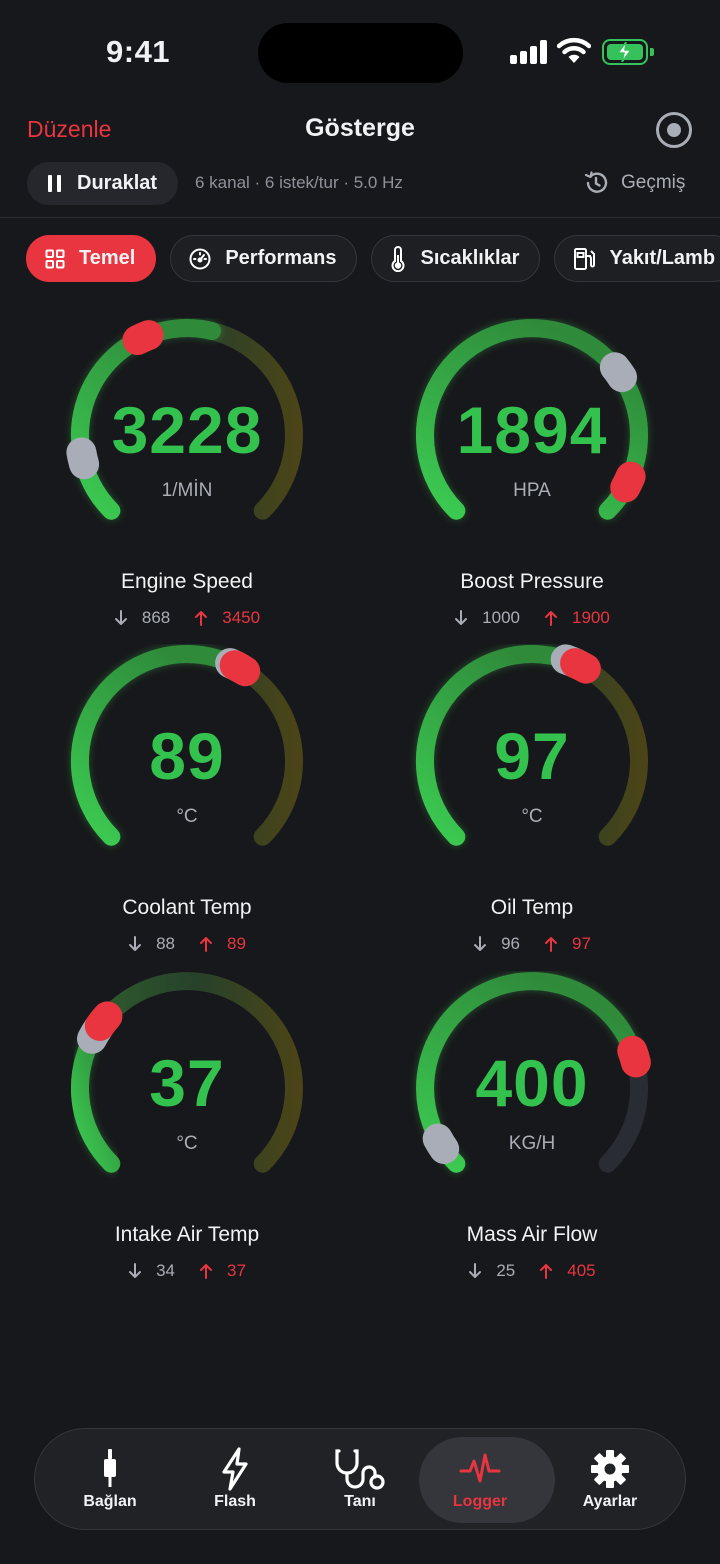 This screenshot has height=1564, width=720. What do you see at coordinates (187, 1271) in the screenshot?
I see `gauge-min-max: 34 37` at bounding box center [187, 1271].